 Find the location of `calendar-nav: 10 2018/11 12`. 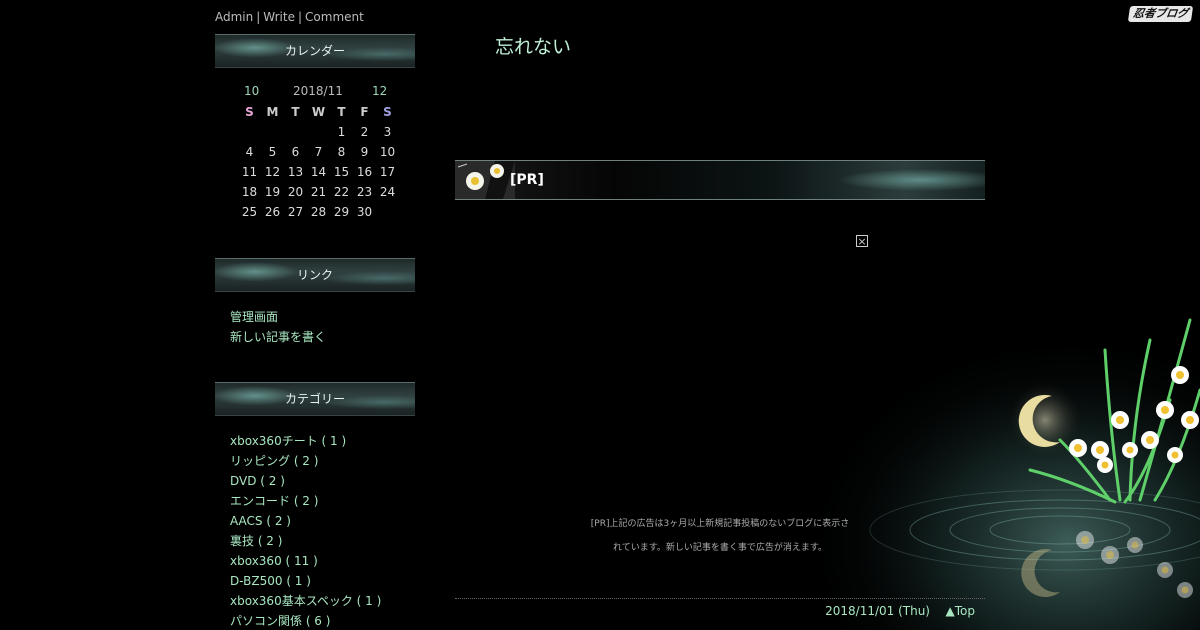

calendar-nav: 10 2018/11 12 is located at coordinates (328, 92).